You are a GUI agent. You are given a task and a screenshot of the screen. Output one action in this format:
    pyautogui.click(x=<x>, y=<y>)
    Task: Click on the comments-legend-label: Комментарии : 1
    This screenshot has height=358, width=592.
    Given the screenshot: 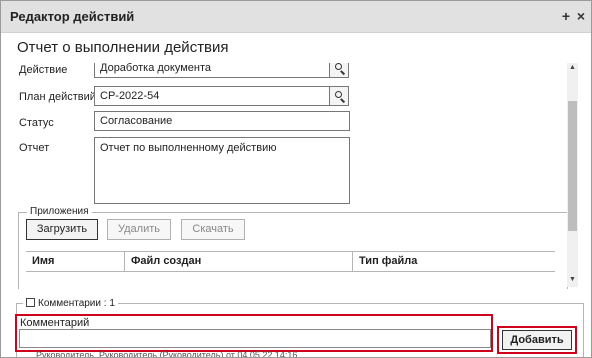 What is the action you would take?
    pyautogui.click(x=76, y=303)
    